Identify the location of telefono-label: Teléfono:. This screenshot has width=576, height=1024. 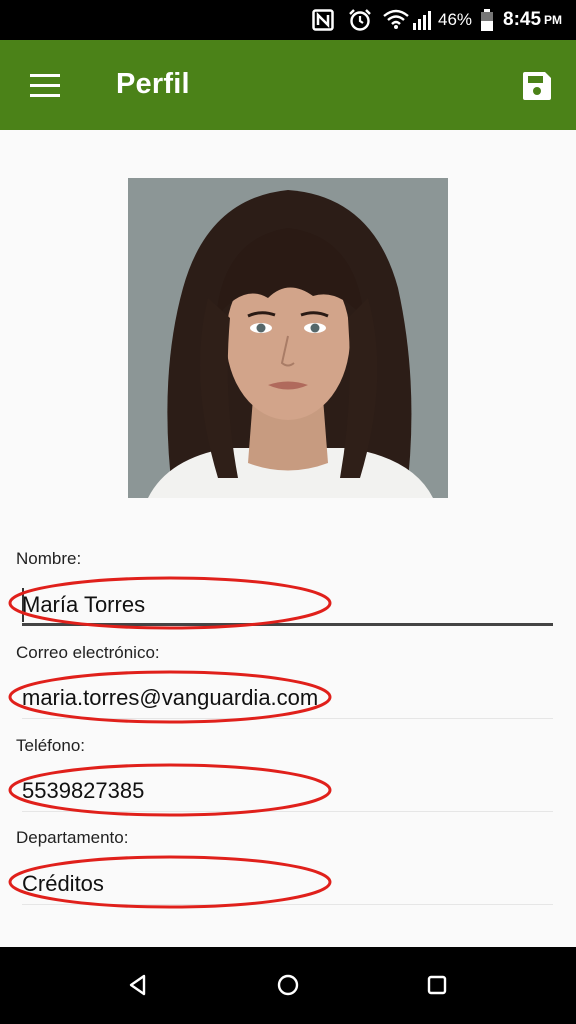
(50, 745).